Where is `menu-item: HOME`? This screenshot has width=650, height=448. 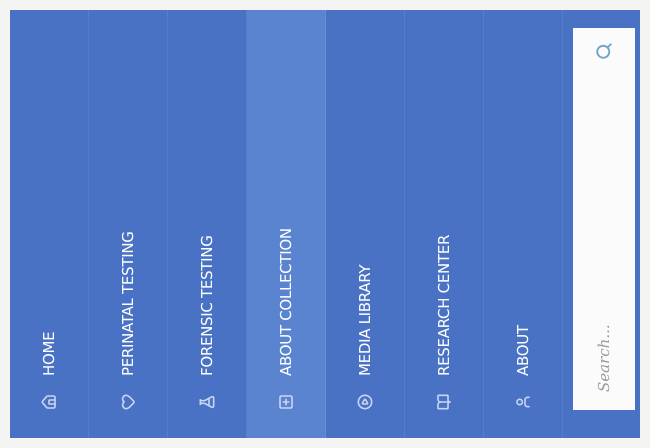 menu-item: HOME is located at coordinates (49, 224).